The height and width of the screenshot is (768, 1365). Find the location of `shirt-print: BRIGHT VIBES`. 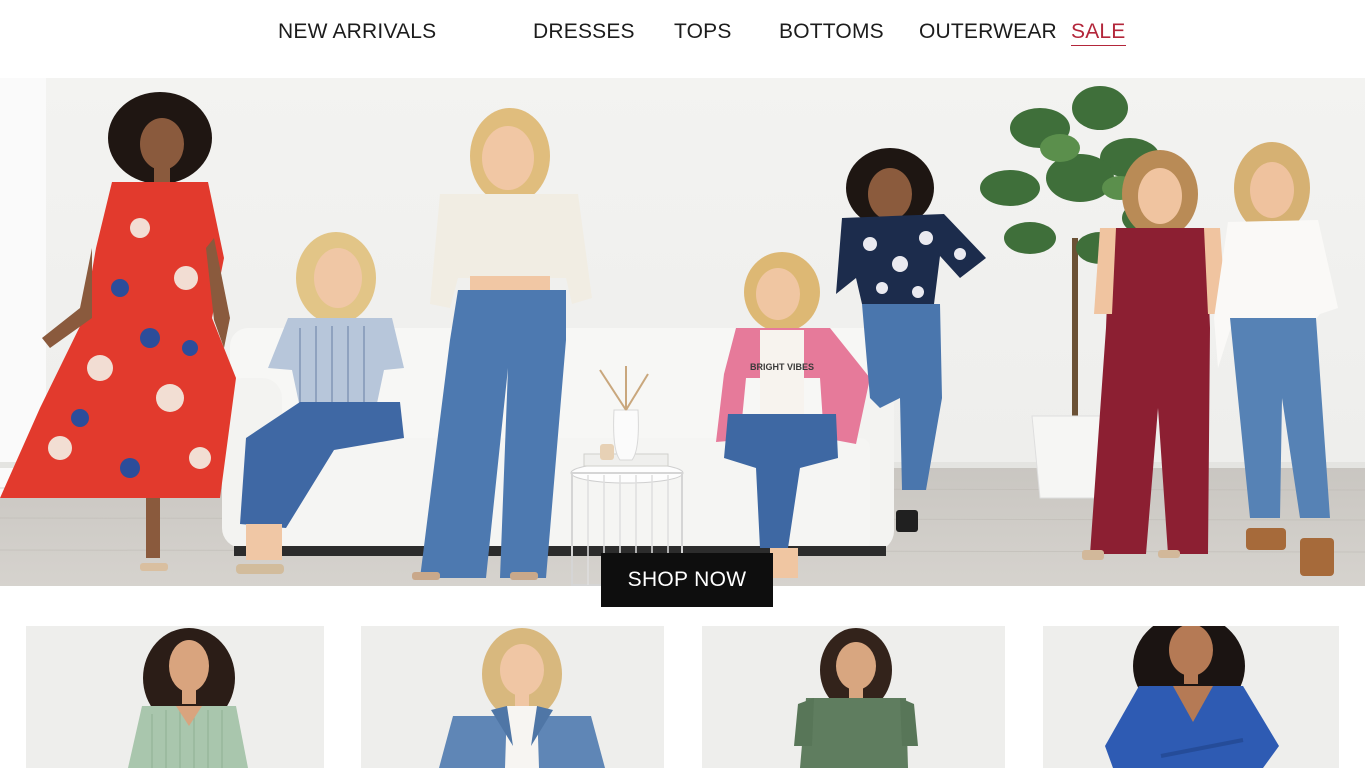

shirt-print: BRIGHT VIBES is located at coordinates (782, 367).